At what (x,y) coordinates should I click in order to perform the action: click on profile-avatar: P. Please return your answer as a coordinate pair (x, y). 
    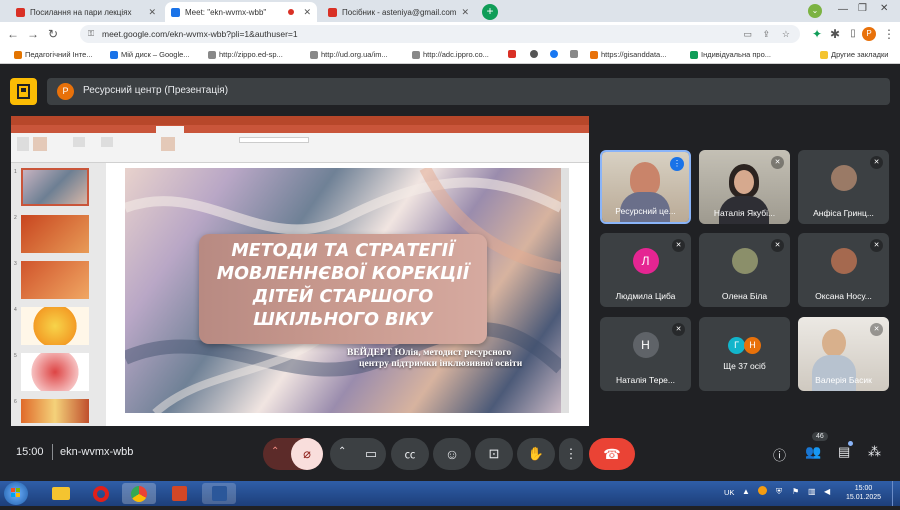
    Looking at the image, I should click on (869, 34).